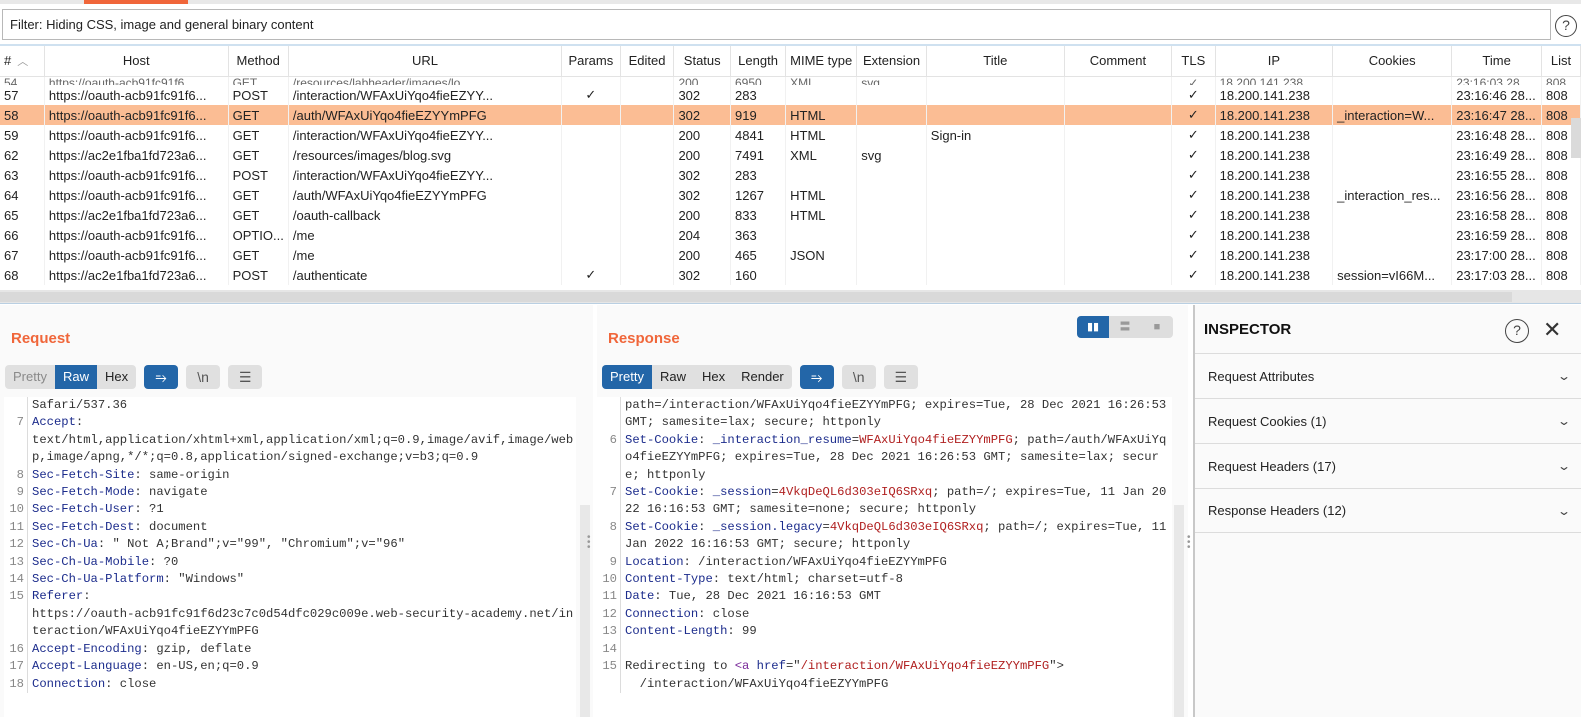 This screenshot has width=1581, height=717. Describe the element at coordinates (891, 61) in the screenshot. I see `column-header-extension: Extension` at that location.